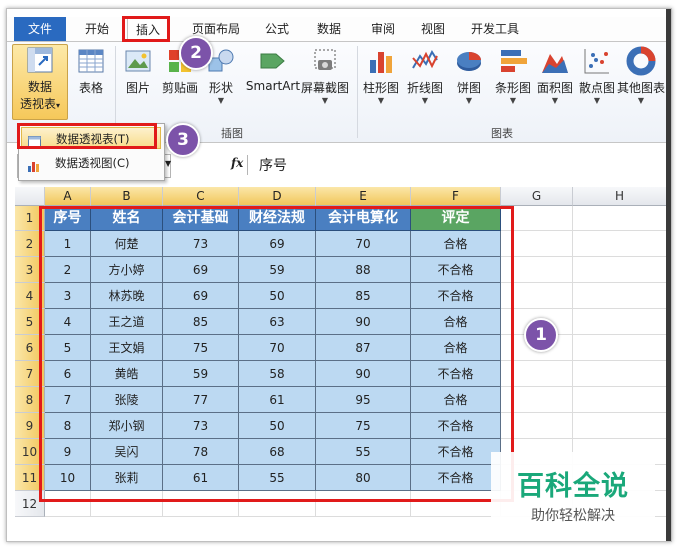 The width and height of the screenshot is (677, 547). I want to click on column-header: F, so click(456, 196).